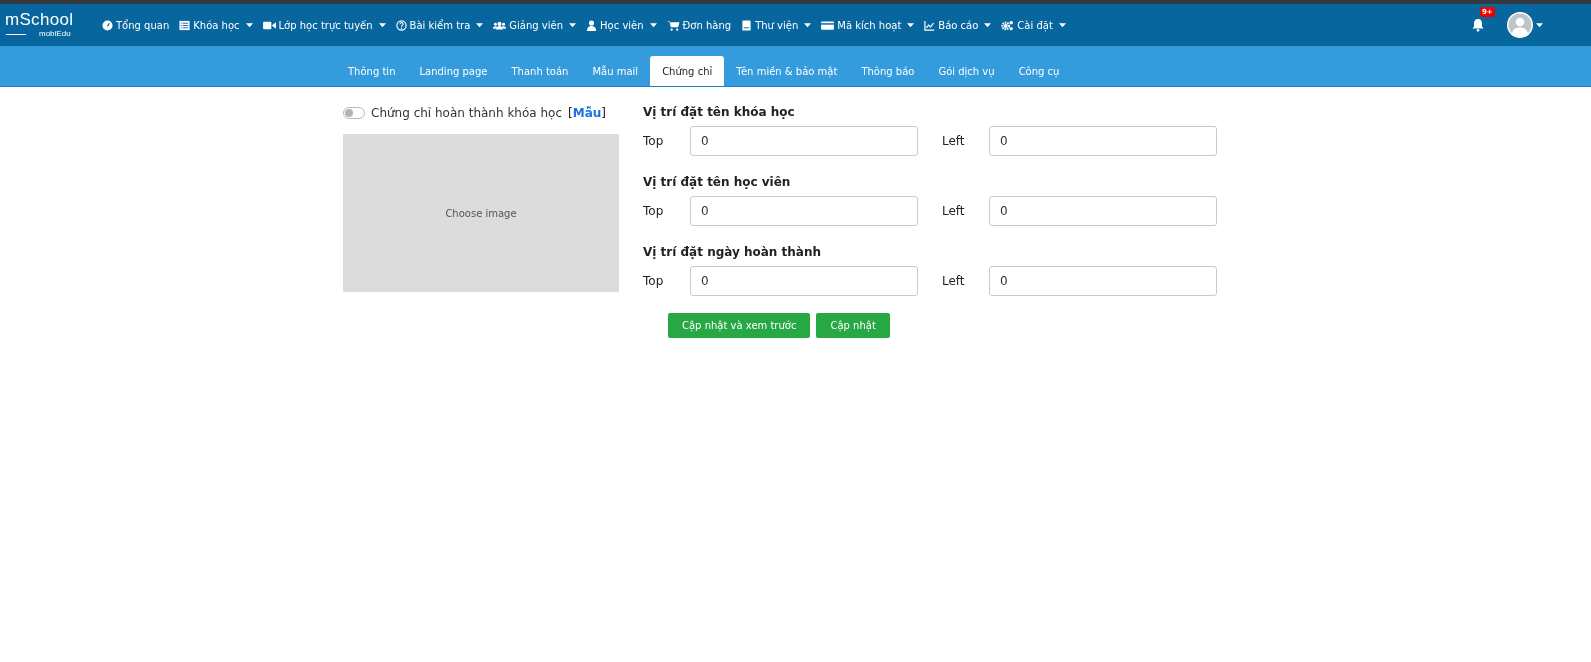 This screenshot has height=662, width=1591. Describe the element at coordinates (1478, 25) in the screenshot. I see `bell-icon` at that location.